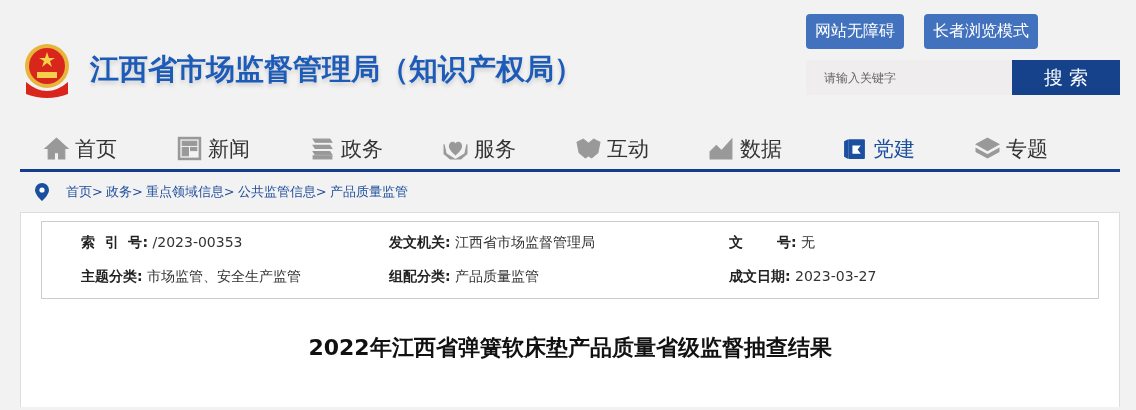 The width and height of the screenshot is (1136, 410). Describe the element at coordinates (913, 243) in the screenshot. I see `info-field: 文 号: 无` at that location.